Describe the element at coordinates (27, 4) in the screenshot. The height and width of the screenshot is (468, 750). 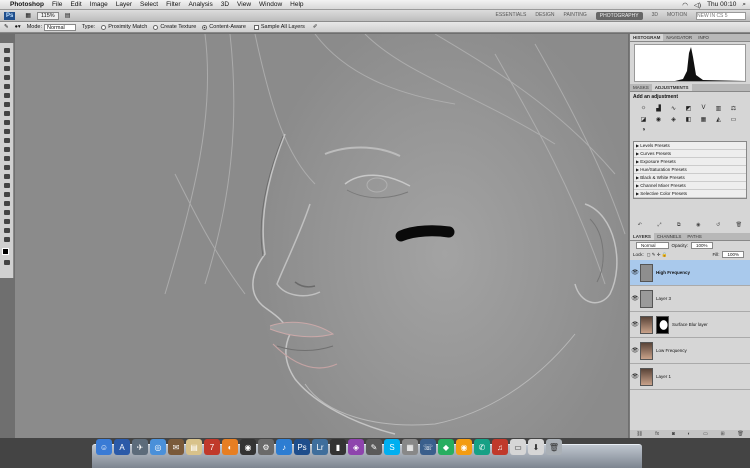
I see `menu-app: Photoshop` at that location.